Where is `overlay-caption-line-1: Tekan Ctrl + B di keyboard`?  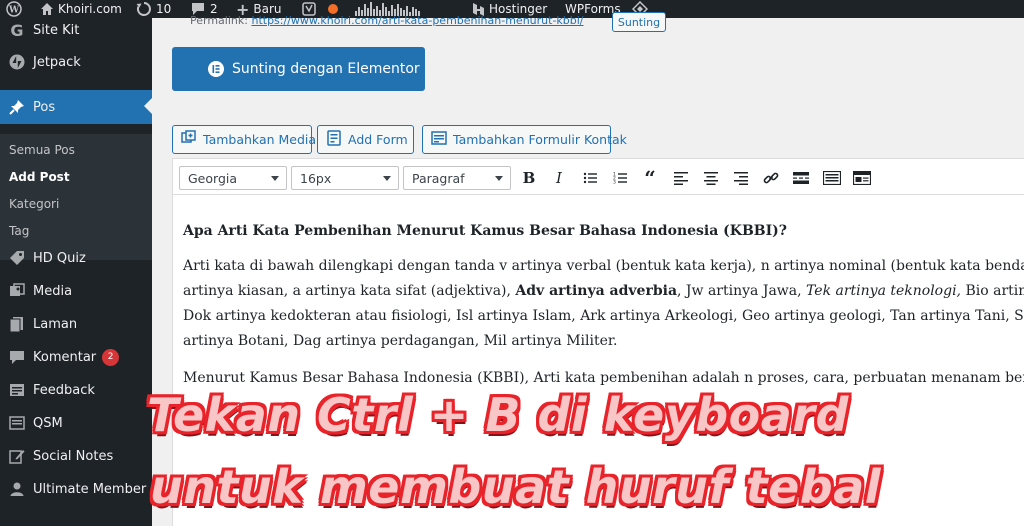
overlay-caption-line-1: Tekan Ctrl + B di keyboard is located at coordinates (498, 415).